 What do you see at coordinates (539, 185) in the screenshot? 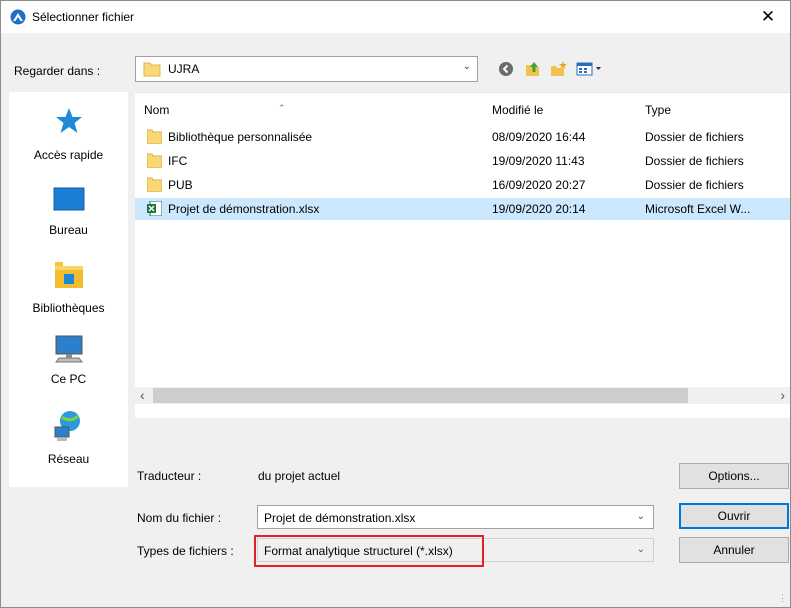
I see `file-modified: 16/09/2020 20:27` at bounding box center [539, 185].